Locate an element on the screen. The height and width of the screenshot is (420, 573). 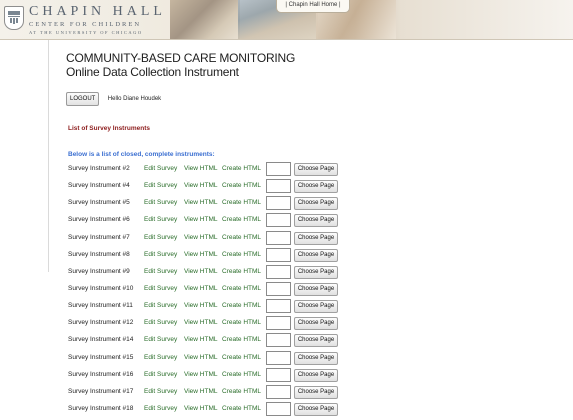
logout-button: LOGOUT is located at coordinates (83, 98).